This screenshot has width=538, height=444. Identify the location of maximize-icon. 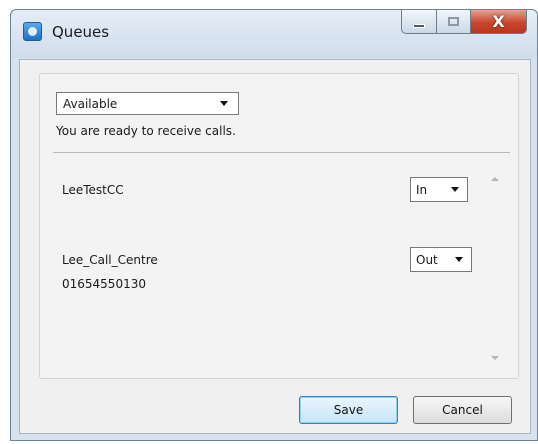
(453, 21).